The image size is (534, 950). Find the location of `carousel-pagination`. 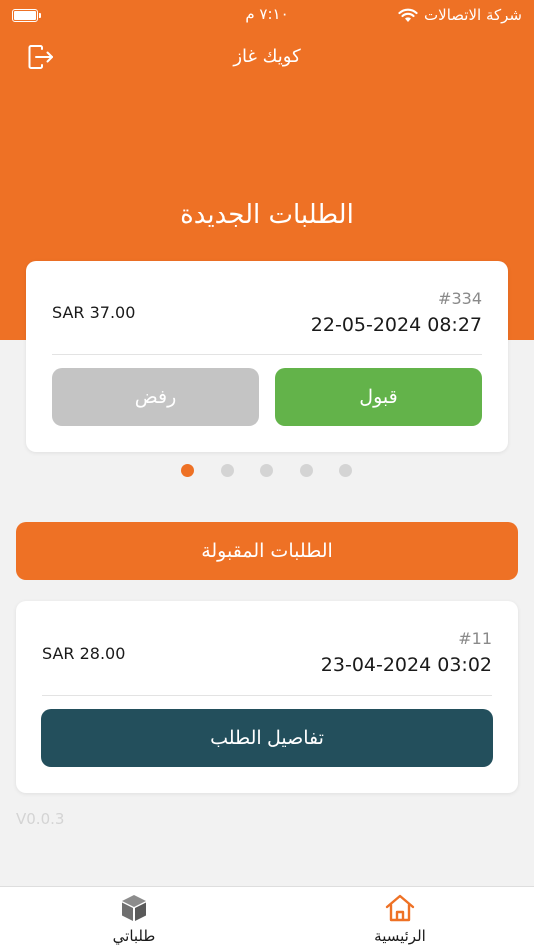

carousel-pagination is located at coordinates (267, 471).